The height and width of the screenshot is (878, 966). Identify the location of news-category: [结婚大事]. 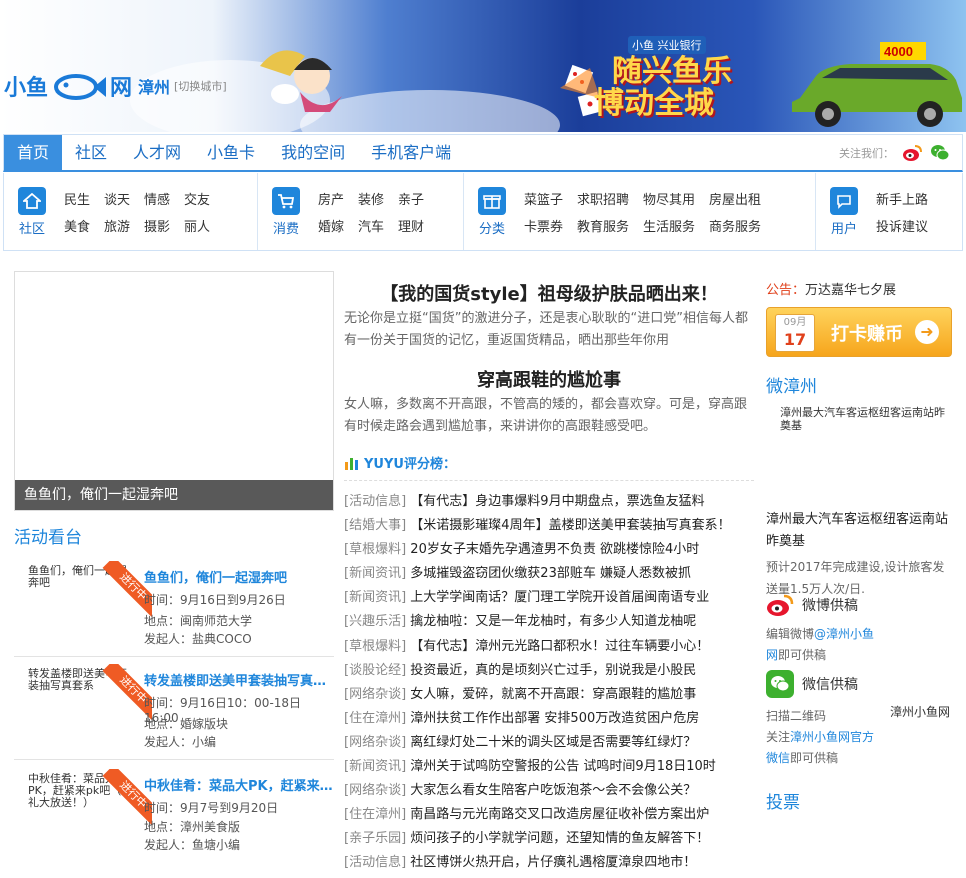
(375, 525).